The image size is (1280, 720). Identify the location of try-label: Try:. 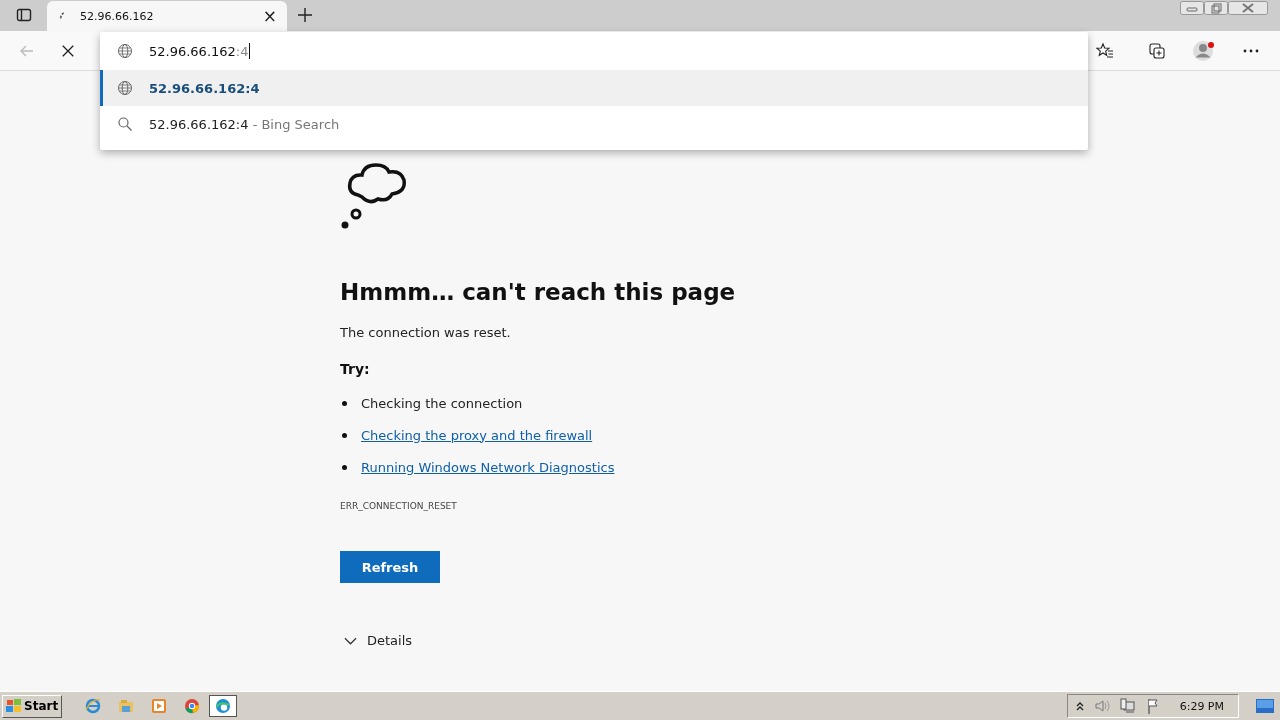
(355, 369).